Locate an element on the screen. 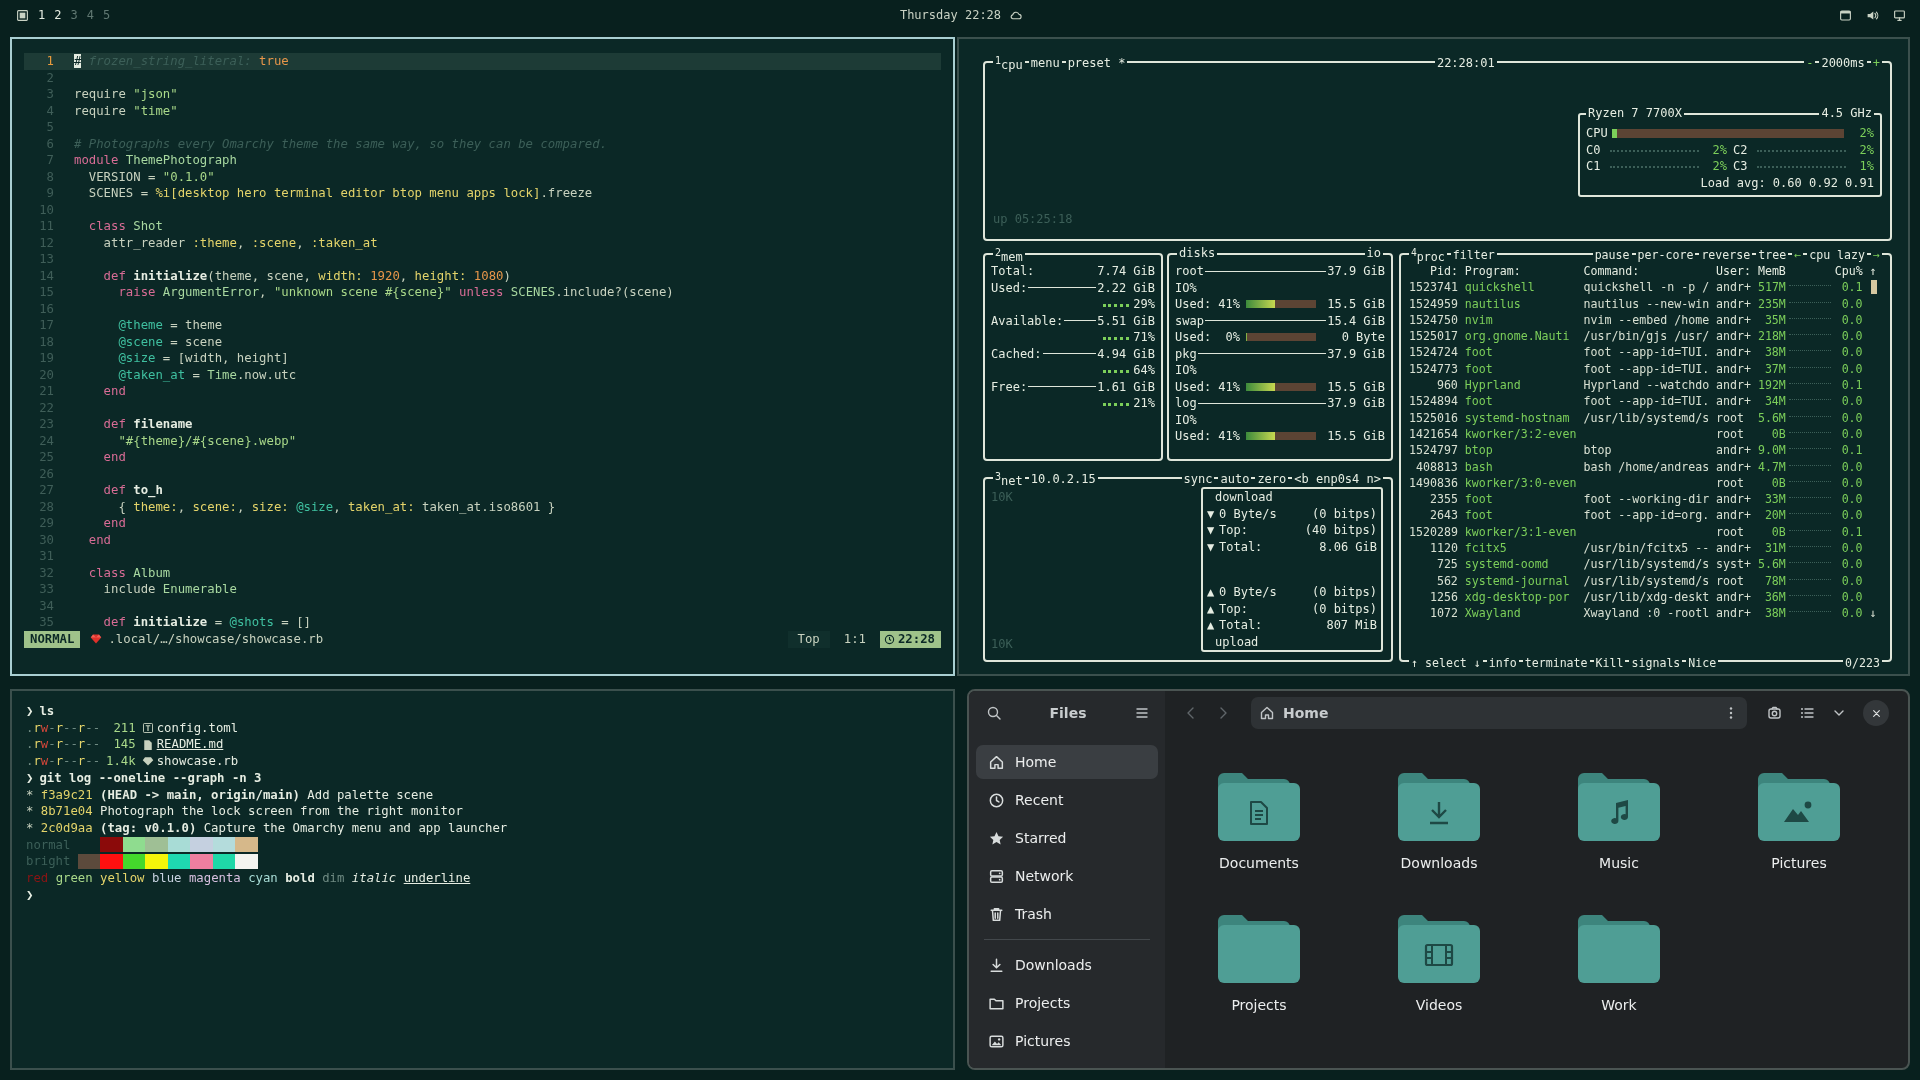  column-header: User: is located at coordinates (1733, 271).